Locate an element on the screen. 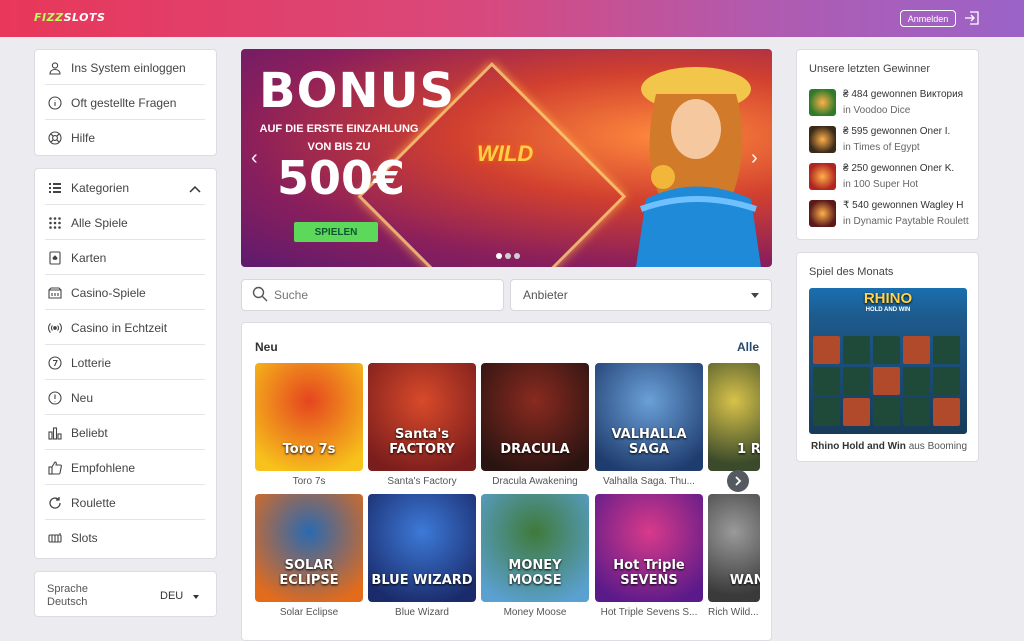 The width and height of the screenshot is (1024, 641). game-tile: Toro 7s is located at coordinates (309, 417).